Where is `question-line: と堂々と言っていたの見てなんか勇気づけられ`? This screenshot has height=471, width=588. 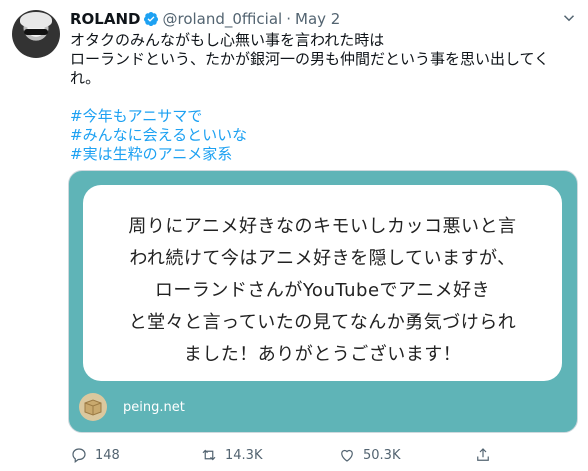
question-line: と堂々と言っていたの見てなんか勇気づけられ is located at coordinates (322, 322).